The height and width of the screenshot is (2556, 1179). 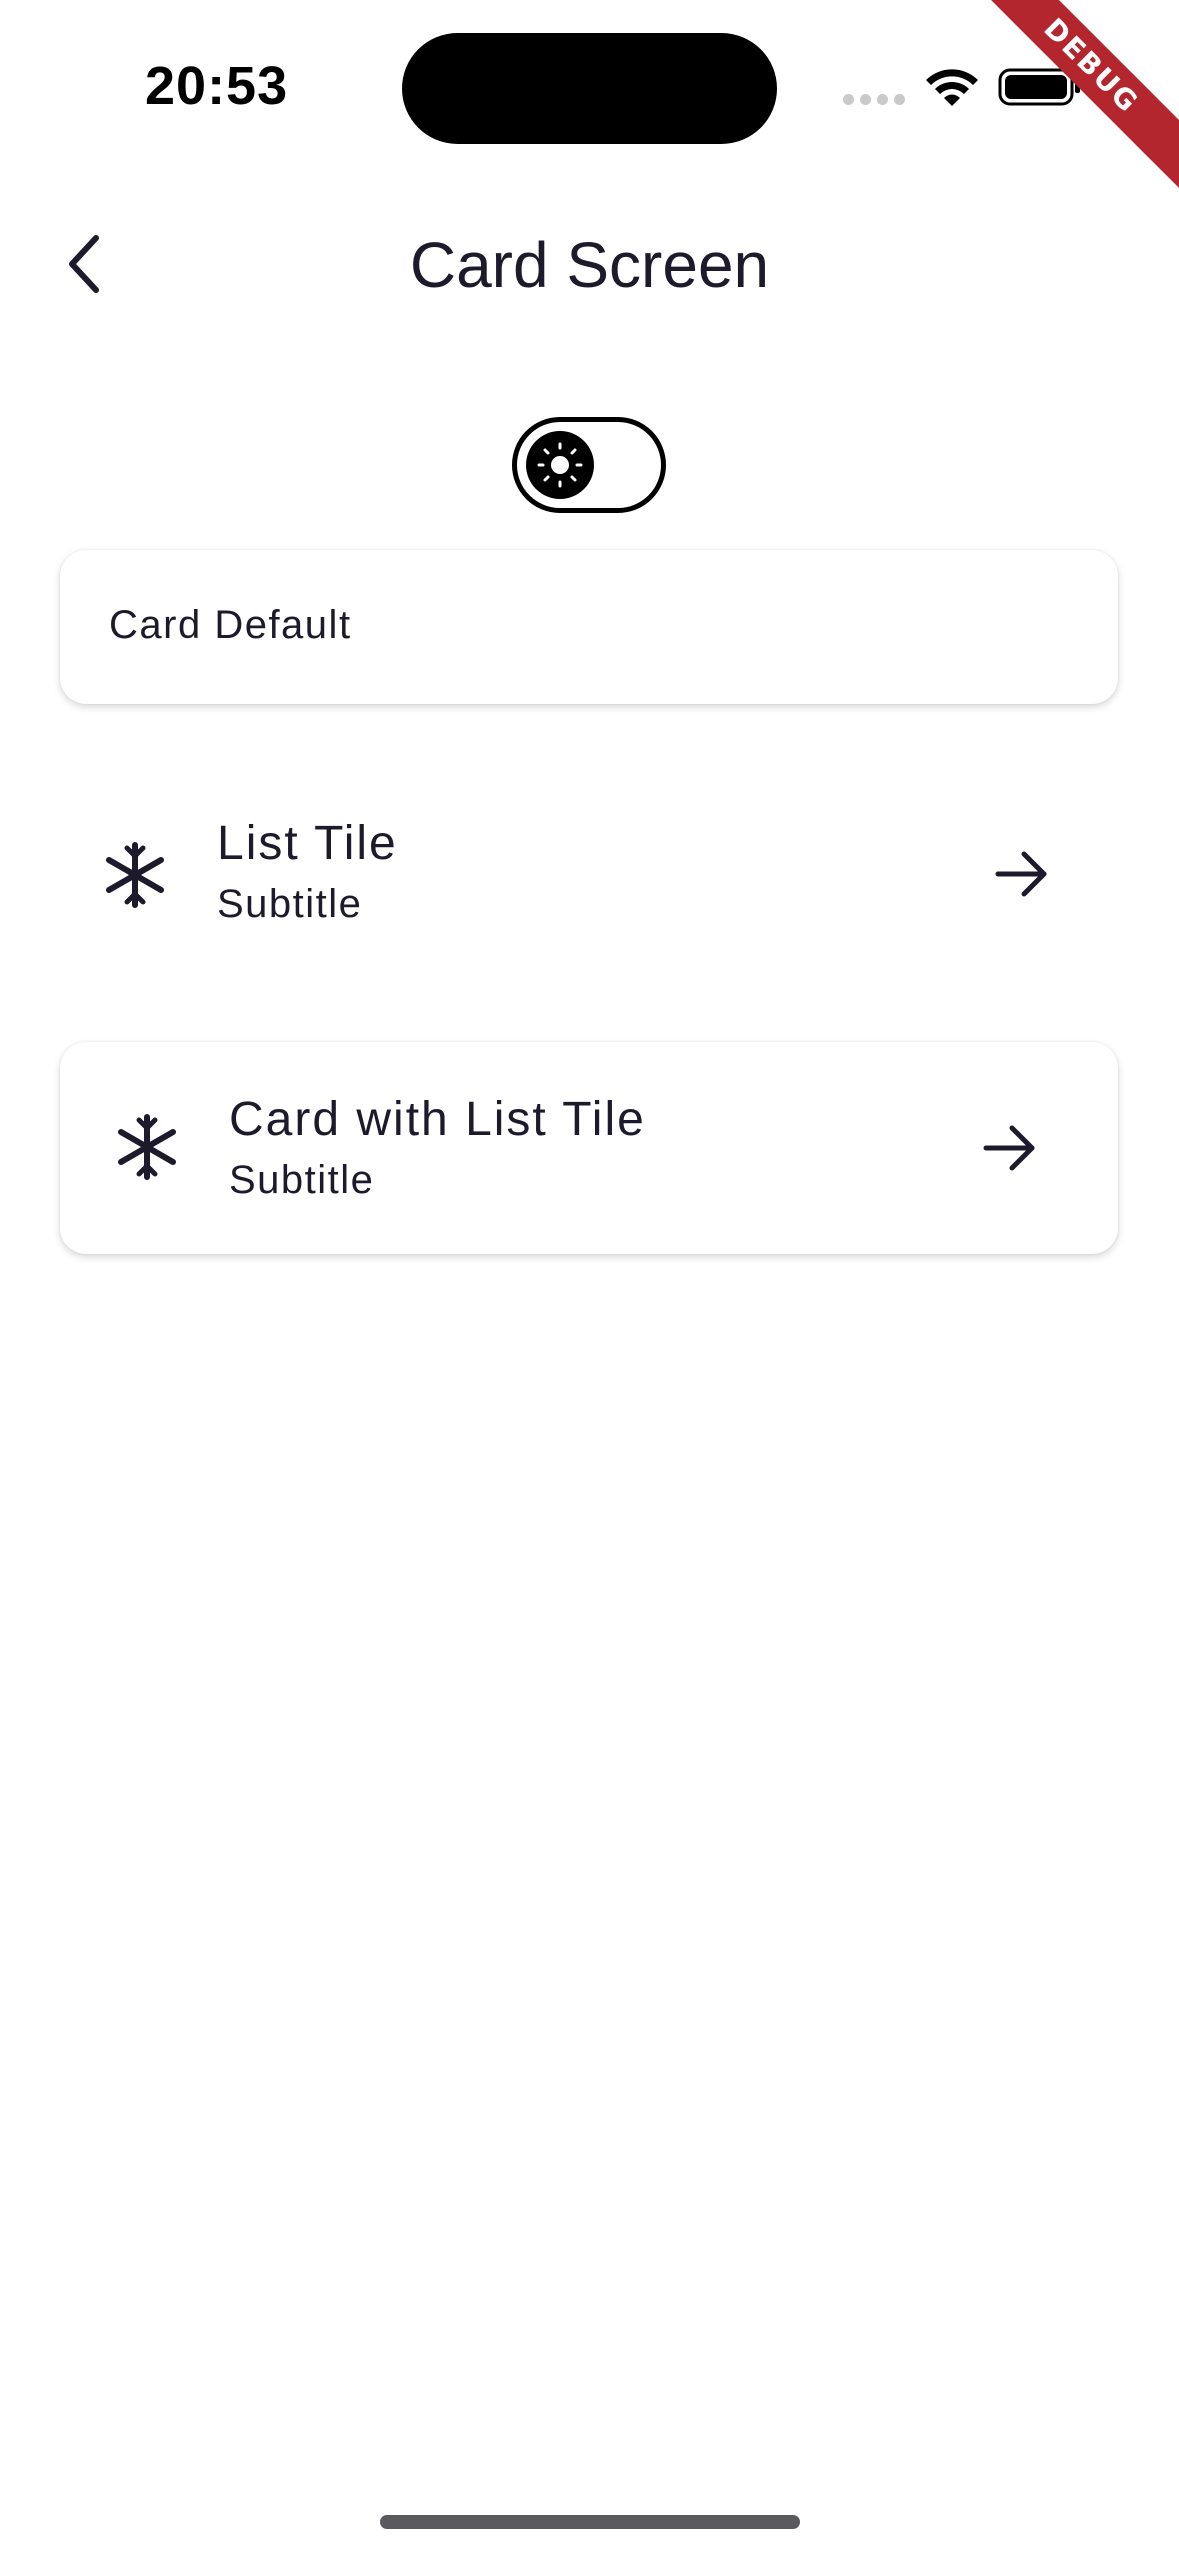 I want to click on card-list-tile-subtitle: Subtitle, so click(x=302, y=1180).